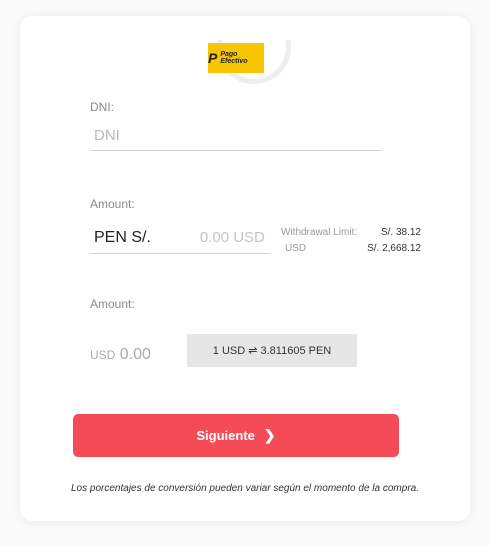 The image size is (490, 546). What do you see at coordinates (103, 355) in the screenshot?
I see `usd-currency: USD` at bounding box center [103, 355].